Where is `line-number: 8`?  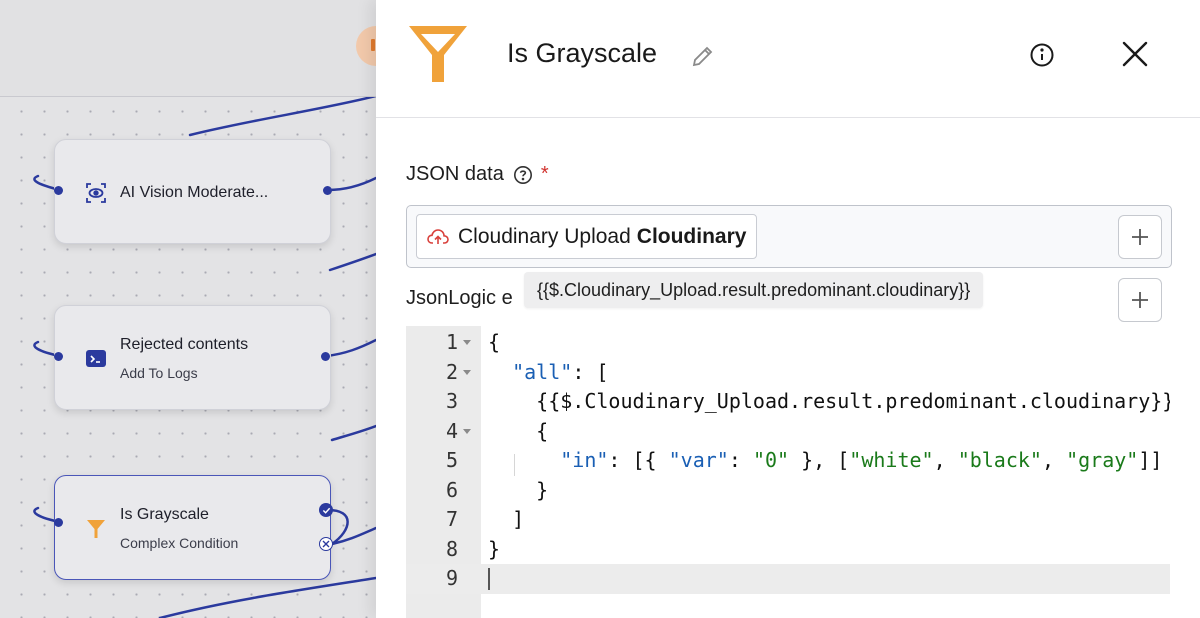 line-number: 8 is located at coordinates (451, 548).